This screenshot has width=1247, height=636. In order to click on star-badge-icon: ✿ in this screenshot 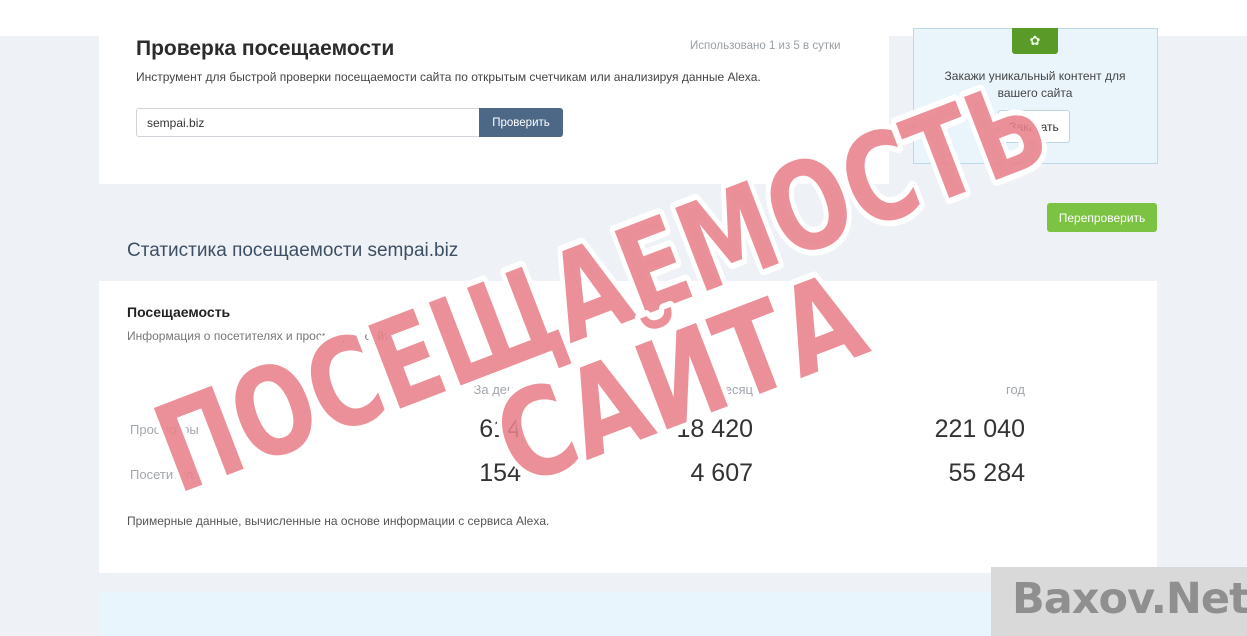, I will do `click(1035, 41)`.